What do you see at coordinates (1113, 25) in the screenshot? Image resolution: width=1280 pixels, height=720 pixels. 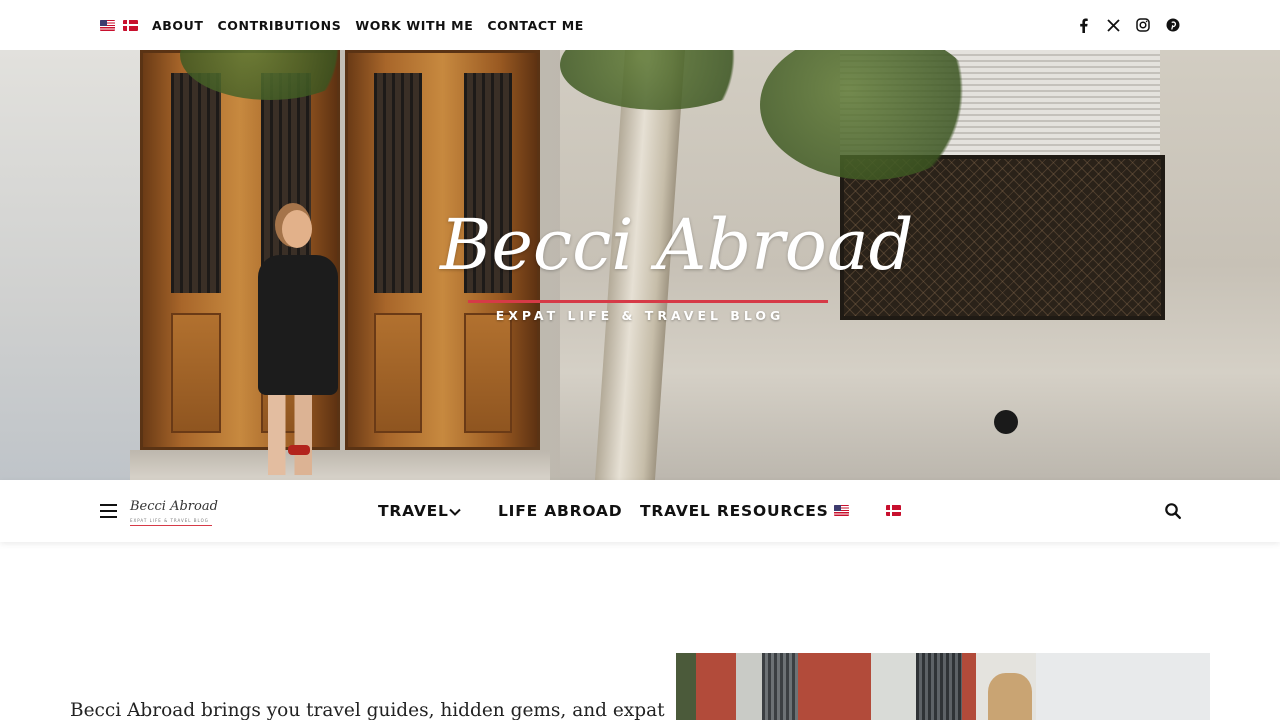 I see `x-icon` at bounding box center [1113, 25].